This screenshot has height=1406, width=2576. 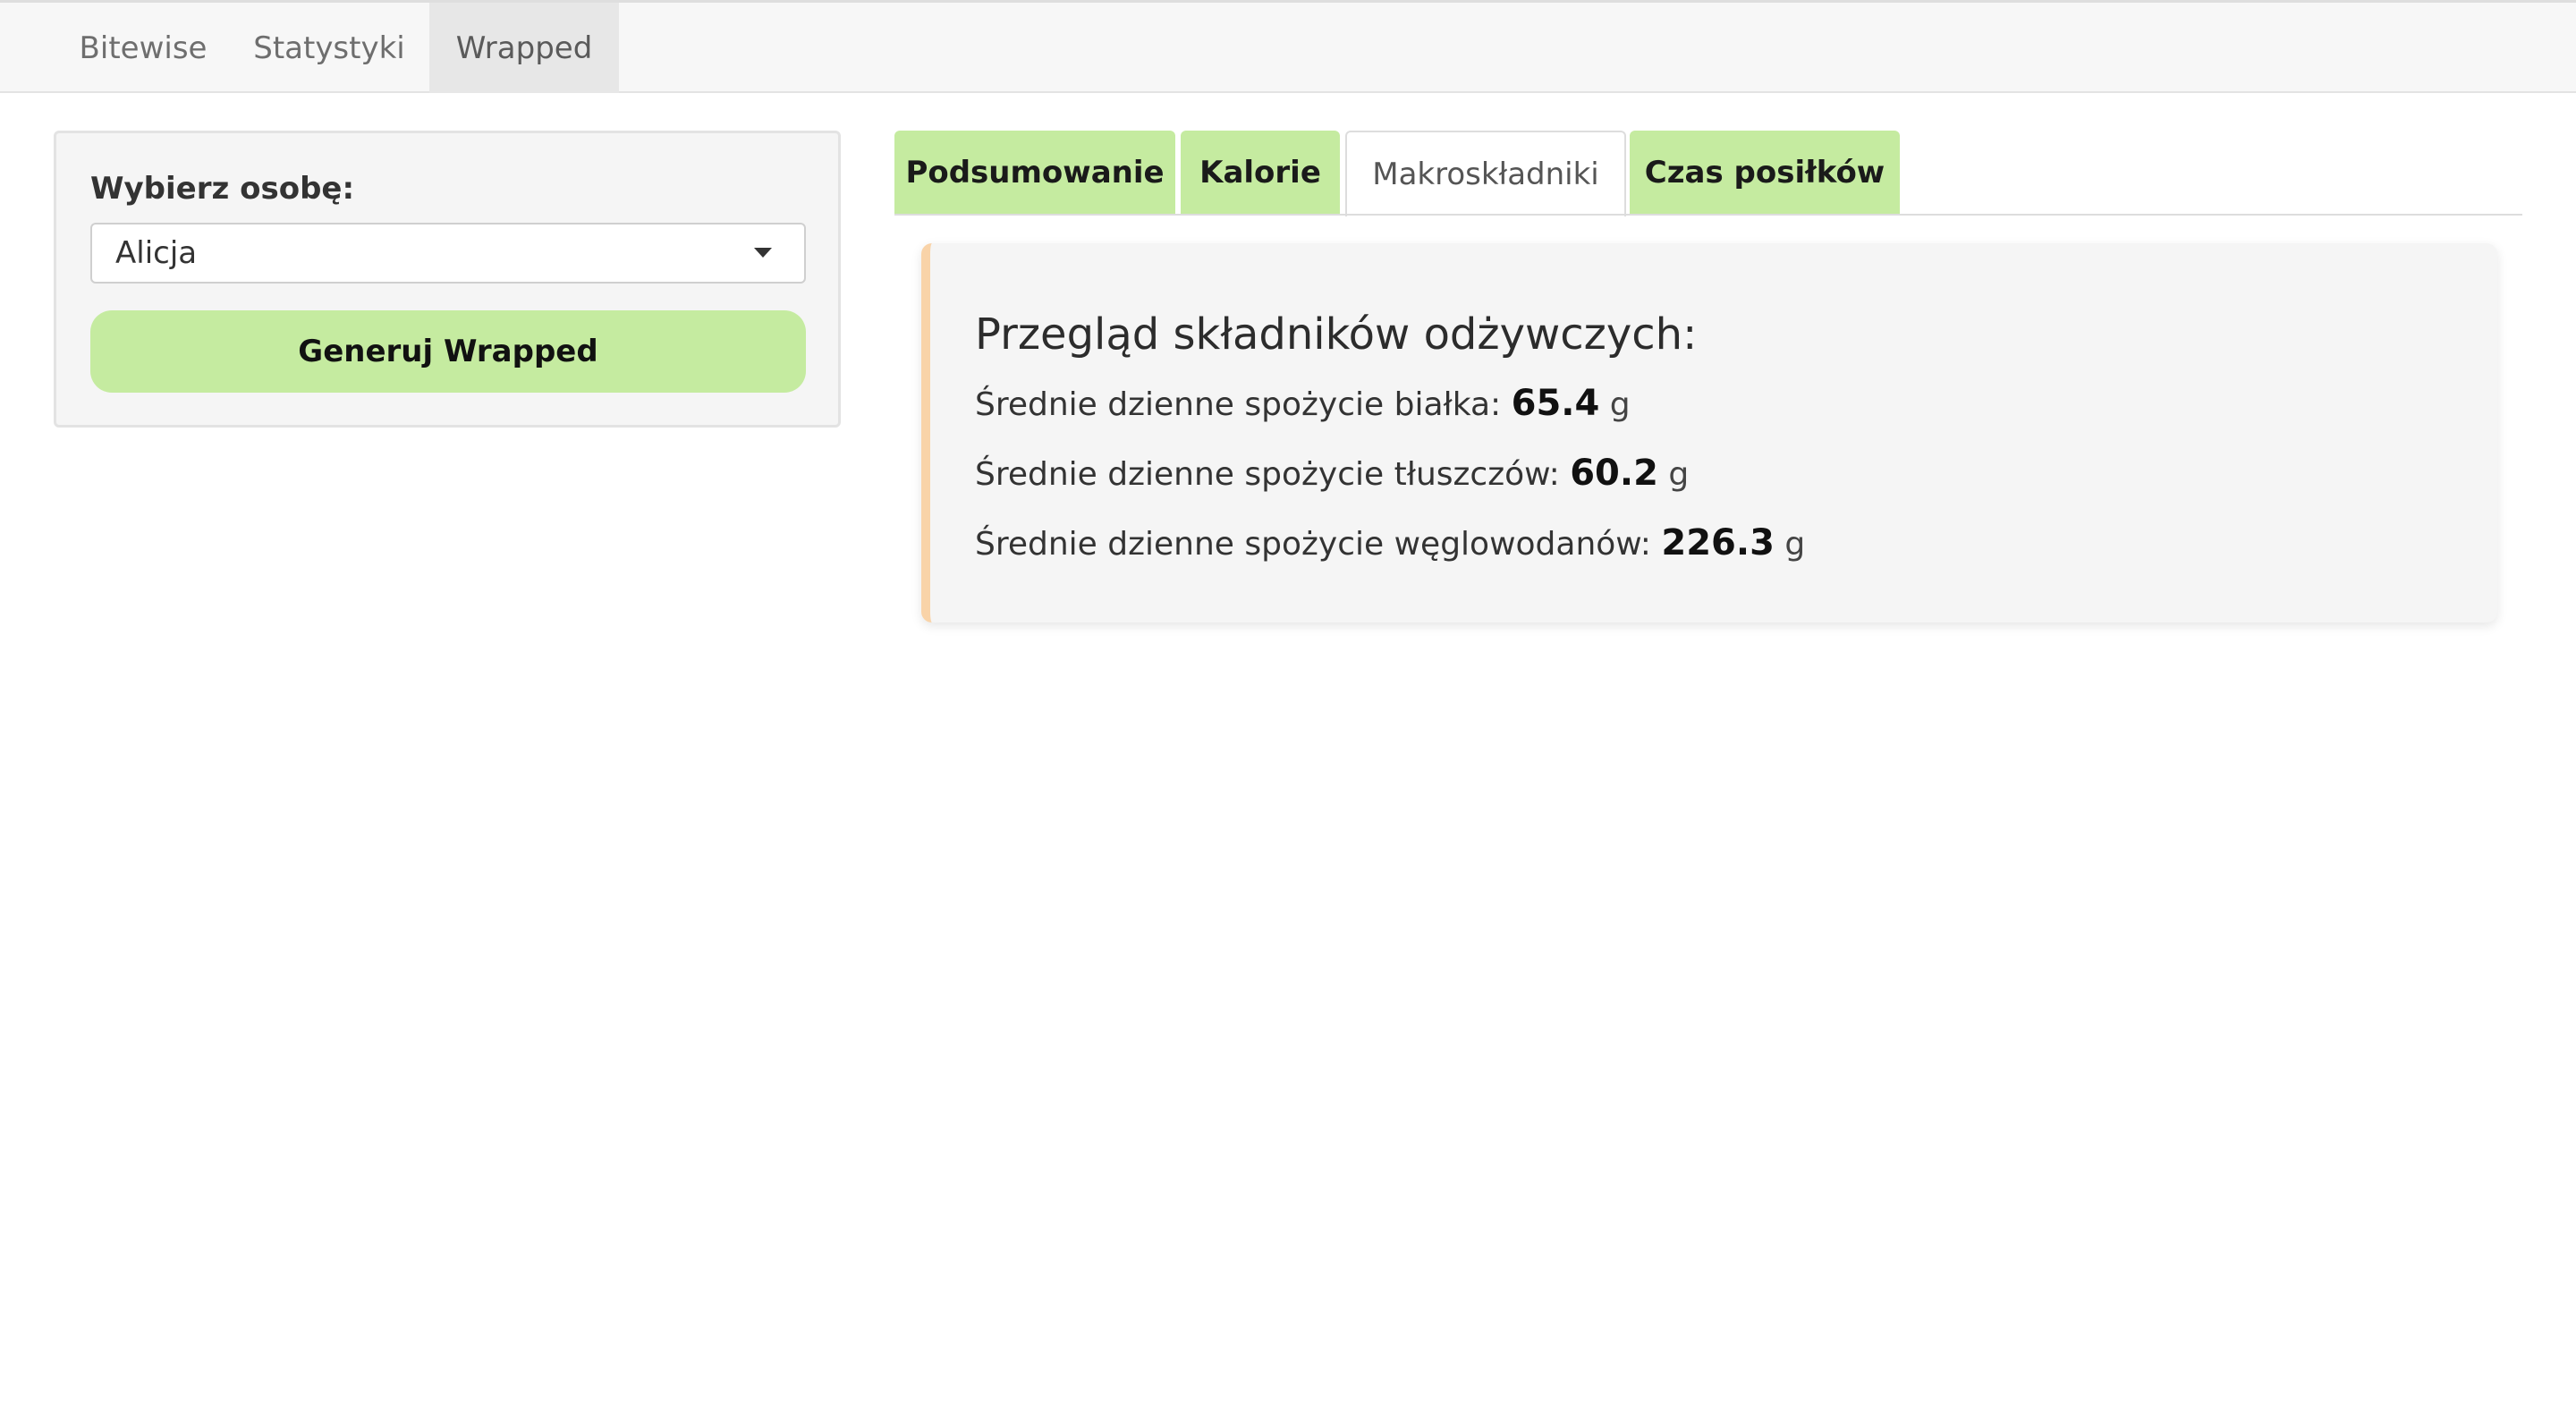 What do you see at coordinates (143, 48) in the screenshot?
I see `nav-item-bitewise: Bitewise` at bounding box center [143, 48].